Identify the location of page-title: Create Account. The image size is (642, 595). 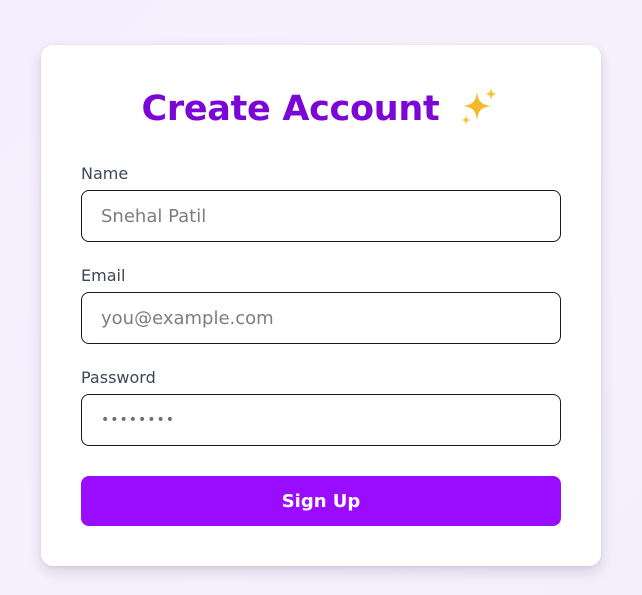
(290, 109).